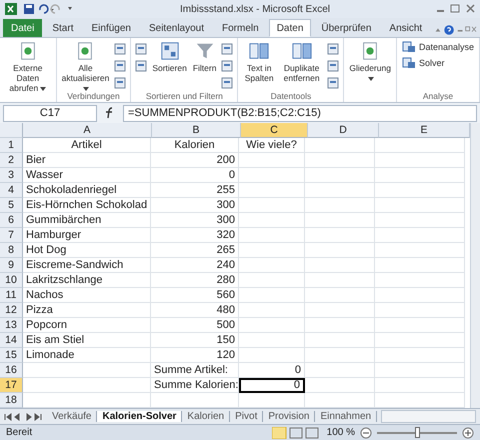  What do you see at coordinates (11, 325) in the screenshot?
I see `row-header: 13` at bounding box center [11, 325].